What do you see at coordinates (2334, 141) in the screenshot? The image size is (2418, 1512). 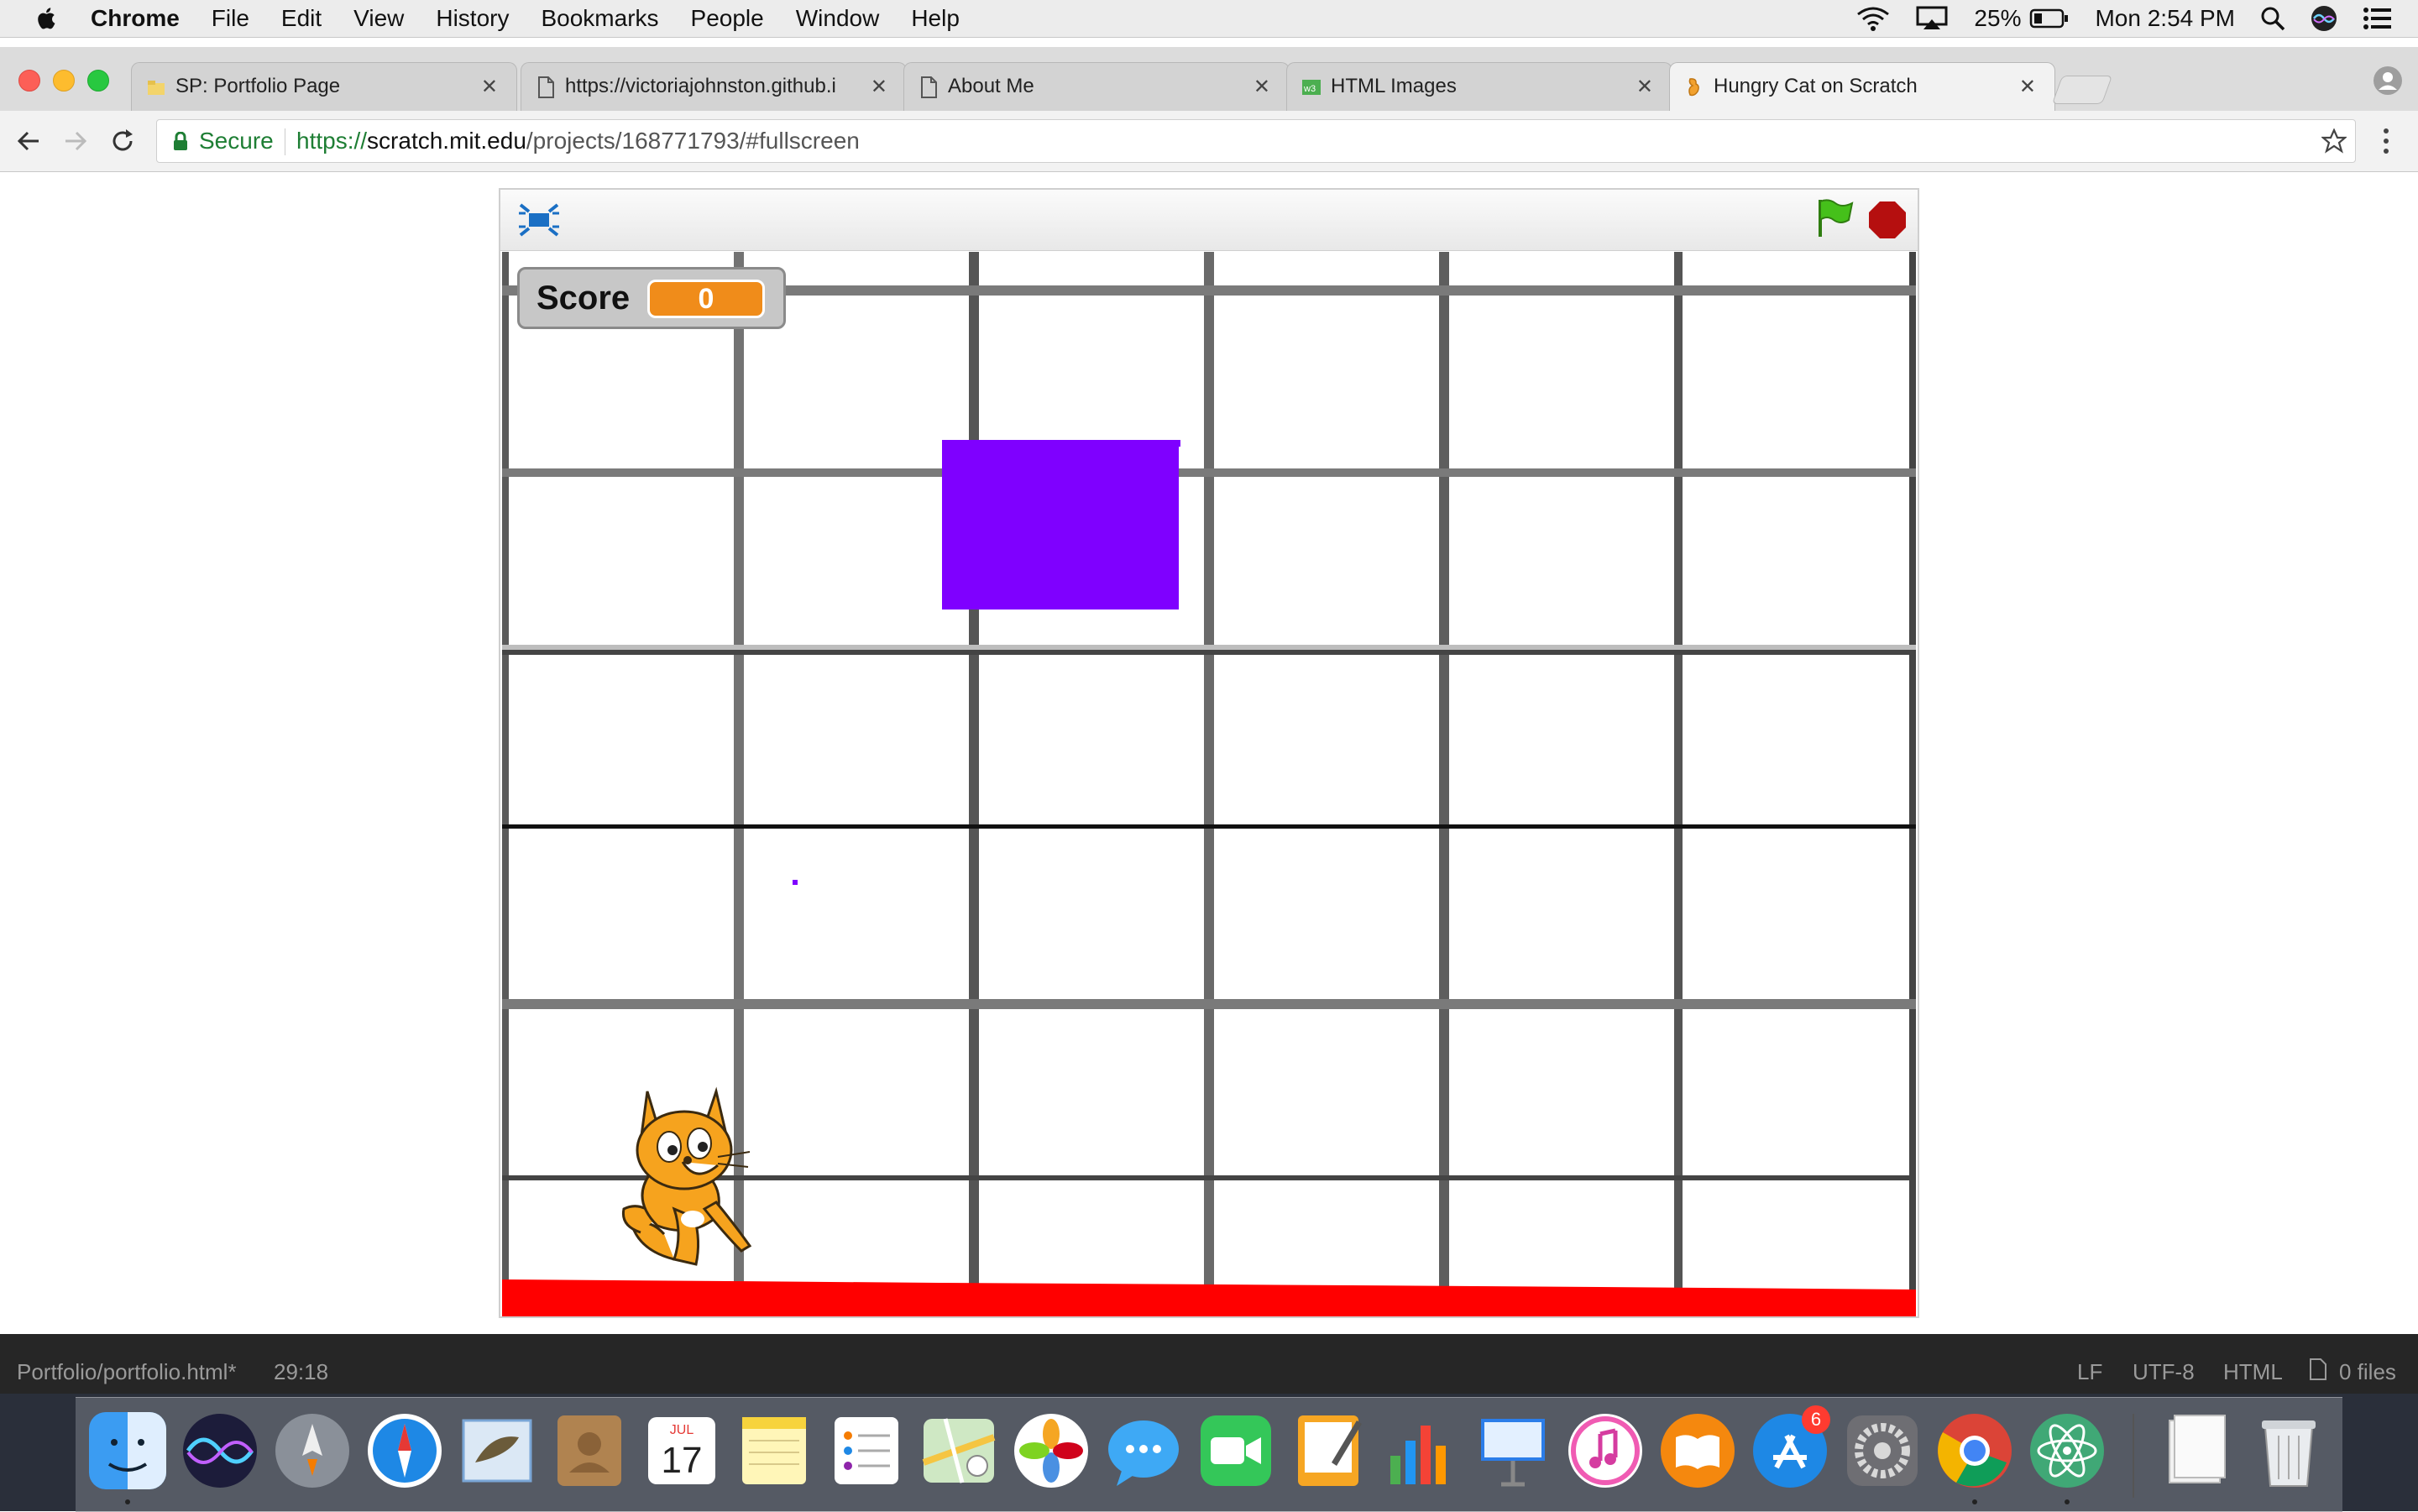 I see `bookmark-star-icon` at bounding box center [2334, 141].